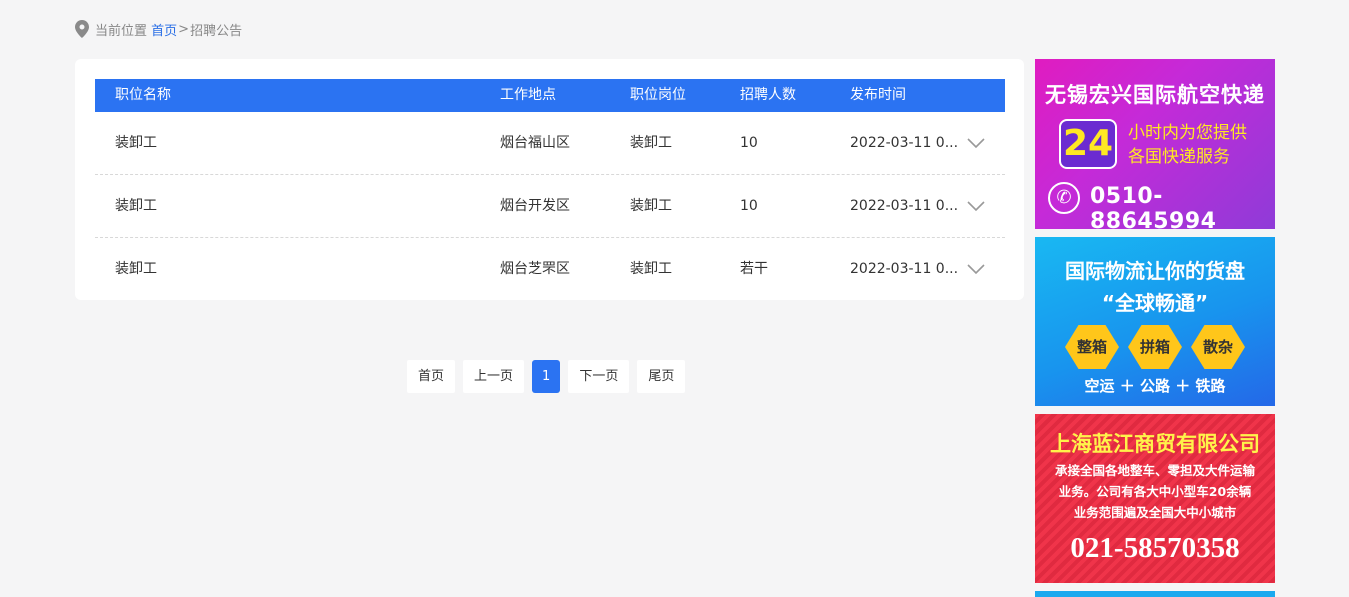  I want to click on location-pin-icon, so click(82, 29).